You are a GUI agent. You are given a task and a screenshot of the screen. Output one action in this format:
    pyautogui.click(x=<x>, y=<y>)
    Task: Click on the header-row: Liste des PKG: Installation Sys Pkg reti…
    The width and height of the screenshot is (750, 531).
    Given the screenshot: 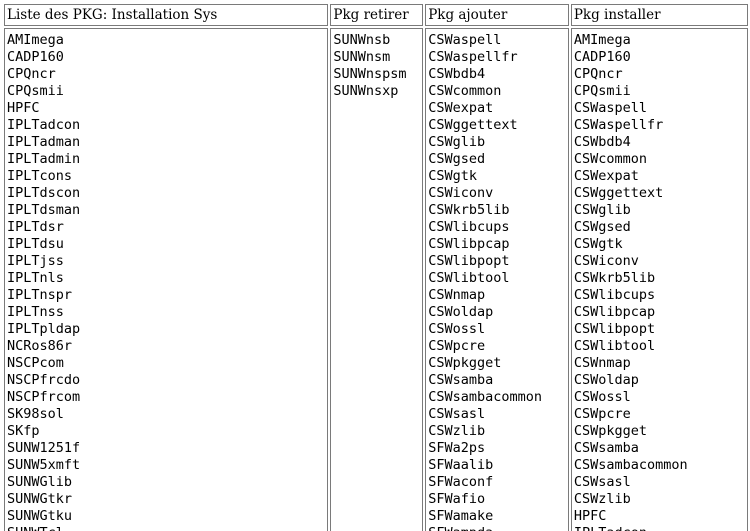 What is the action you would take?
    pyautogui.click(x=376, y=15)
    